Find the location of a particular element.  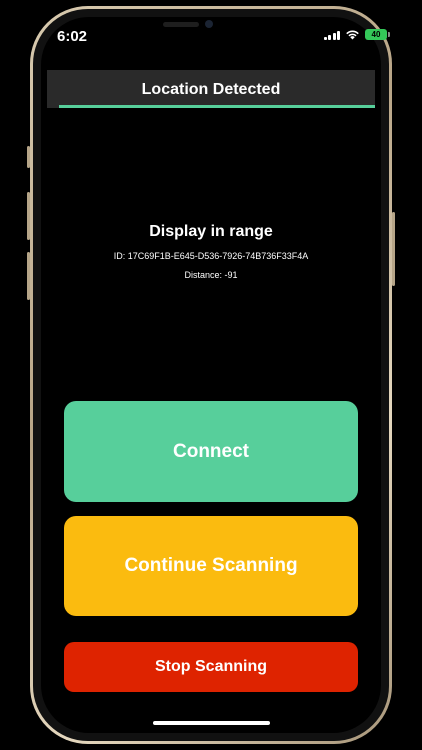

app-header: Location Detected is located at coordinates (211, 89).